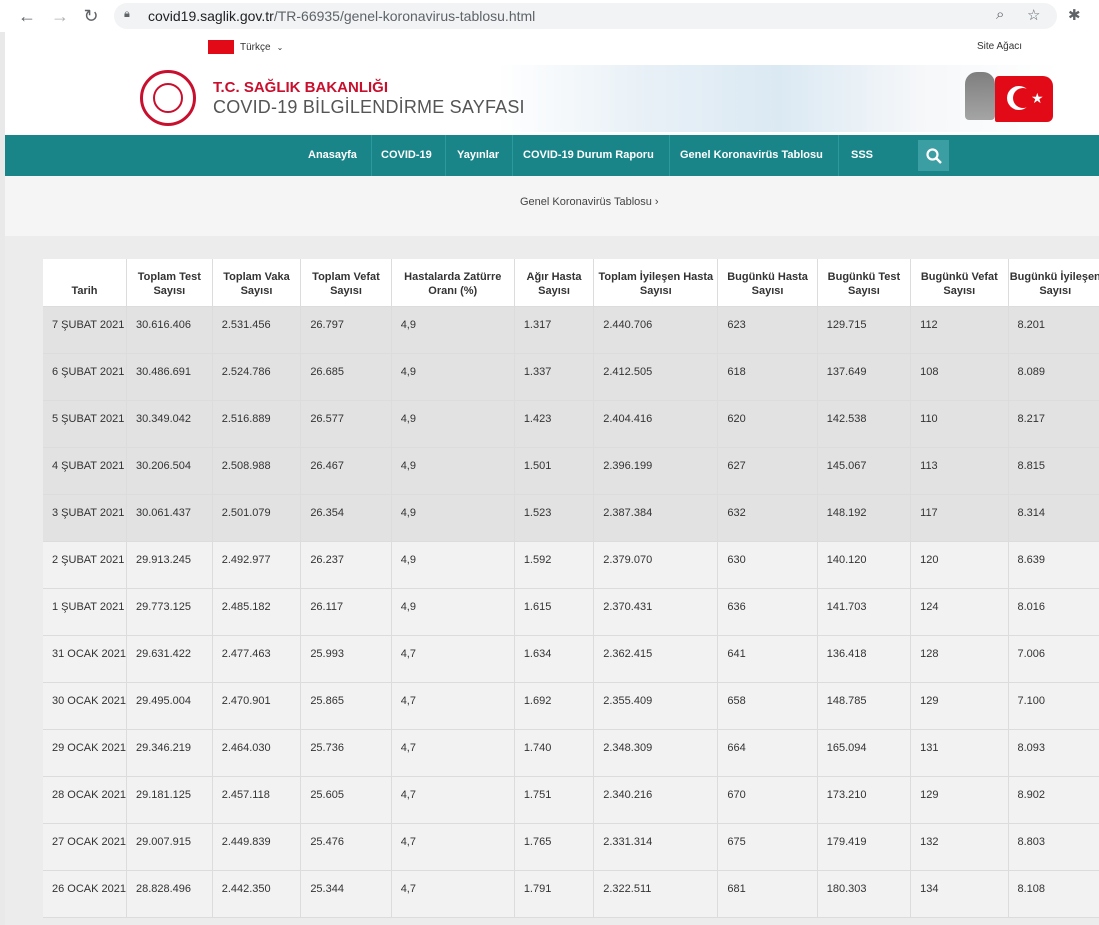 This screenshot has width=1099, height=925. I want to click on table-cell: 8.314, so click(1053, 518).